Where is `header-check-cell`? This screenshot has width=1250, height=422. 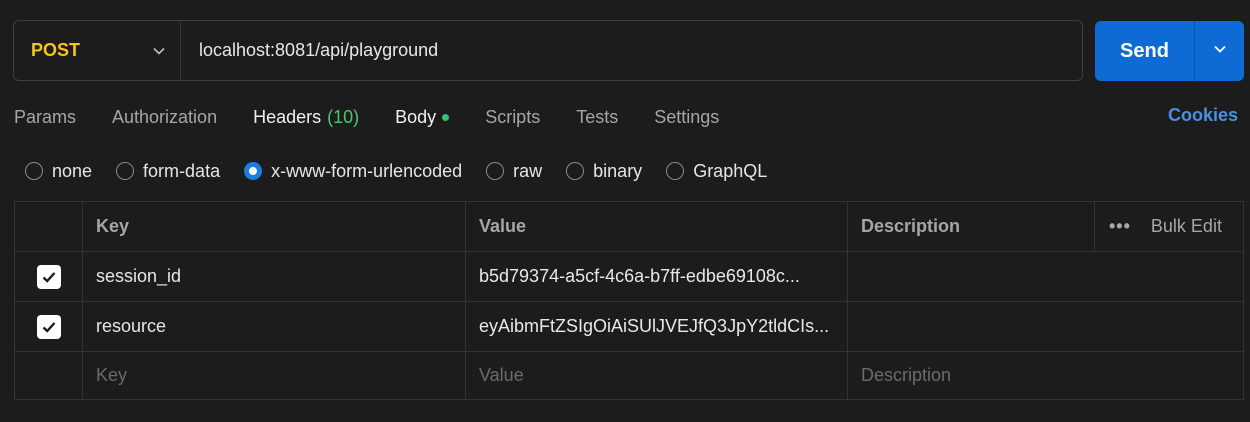
header-check-cell is located at coordinates (49, 226).